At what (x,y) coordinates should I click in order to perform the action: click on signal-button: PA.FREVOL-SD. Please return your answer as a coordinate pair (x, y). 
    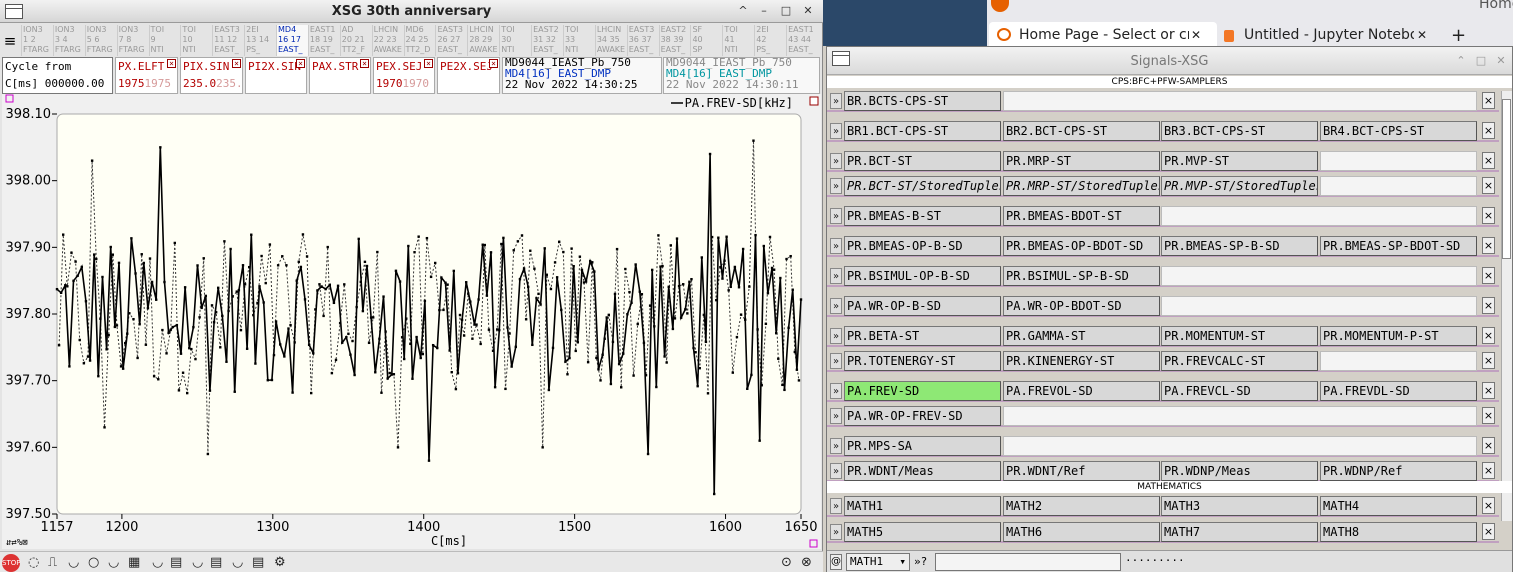
    Looking at the image, I should click on (1081, 391).